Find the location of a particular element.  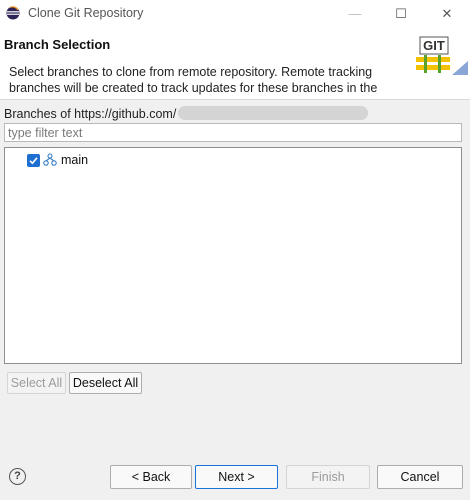

select-all-button: Select All is located at coordinates (36, 383).